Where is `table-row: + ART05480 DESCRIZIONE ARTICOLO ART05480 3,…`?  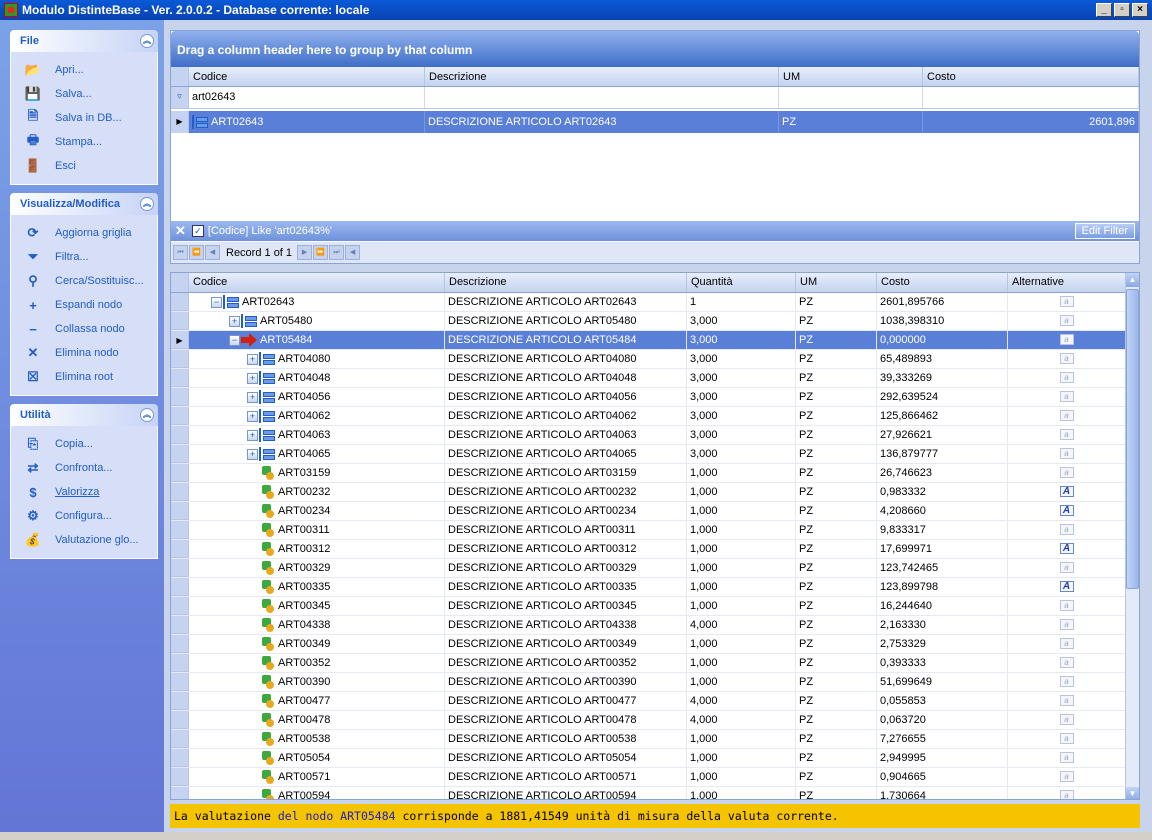 table-row: + ART05480 DESCRIZIONE ARTICOLO ART05480 3,… is located at coordinates (655, 321).